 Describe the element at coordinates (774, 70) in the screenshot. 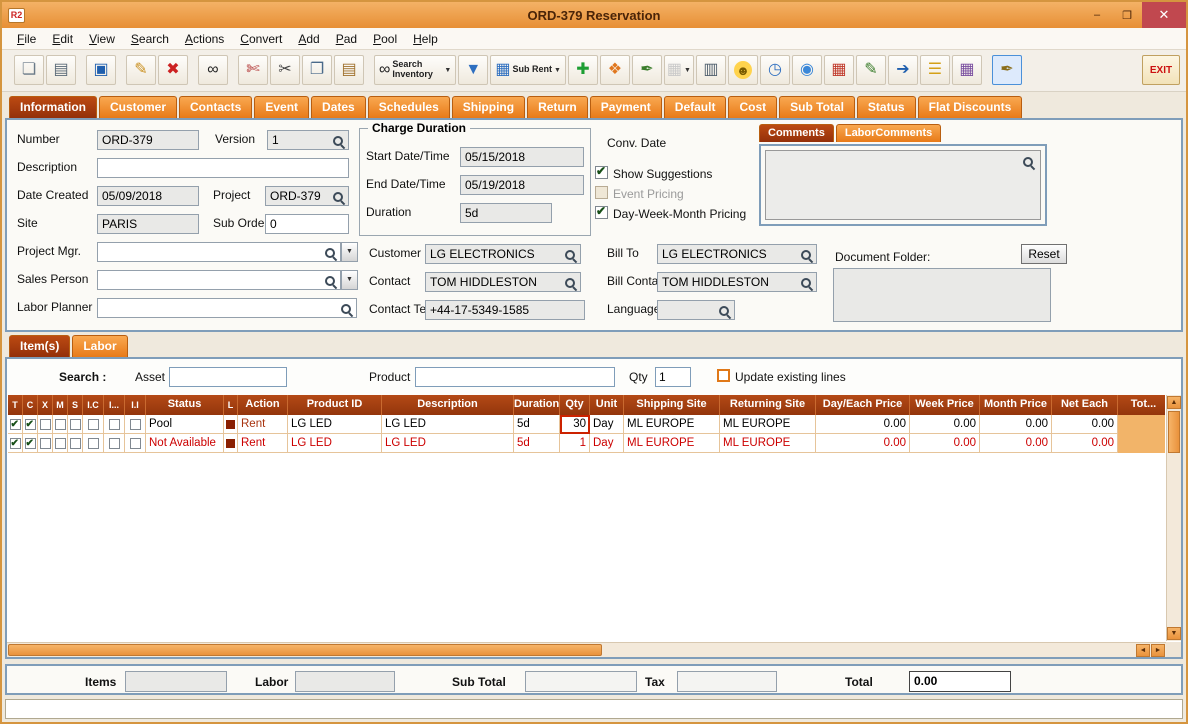

I see `clock-button: ◷` at that location.